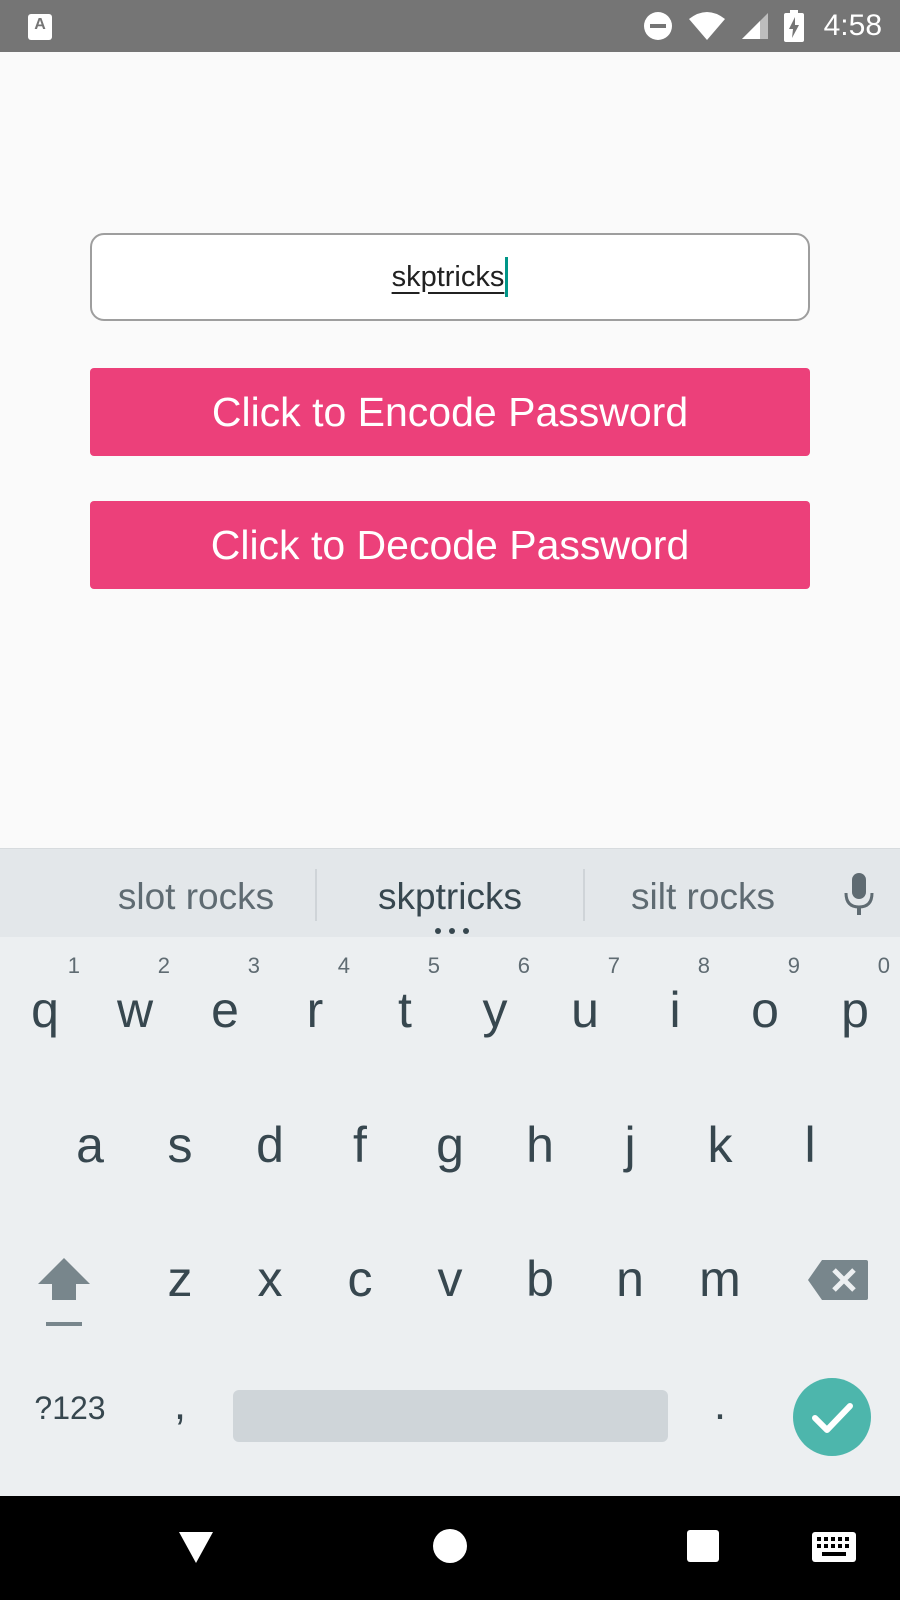 The height and width of the screenshot is (1600, 900). Describe the element at coordinates (720, 1145) in the screenshot. I see `key-label: k` at that location.